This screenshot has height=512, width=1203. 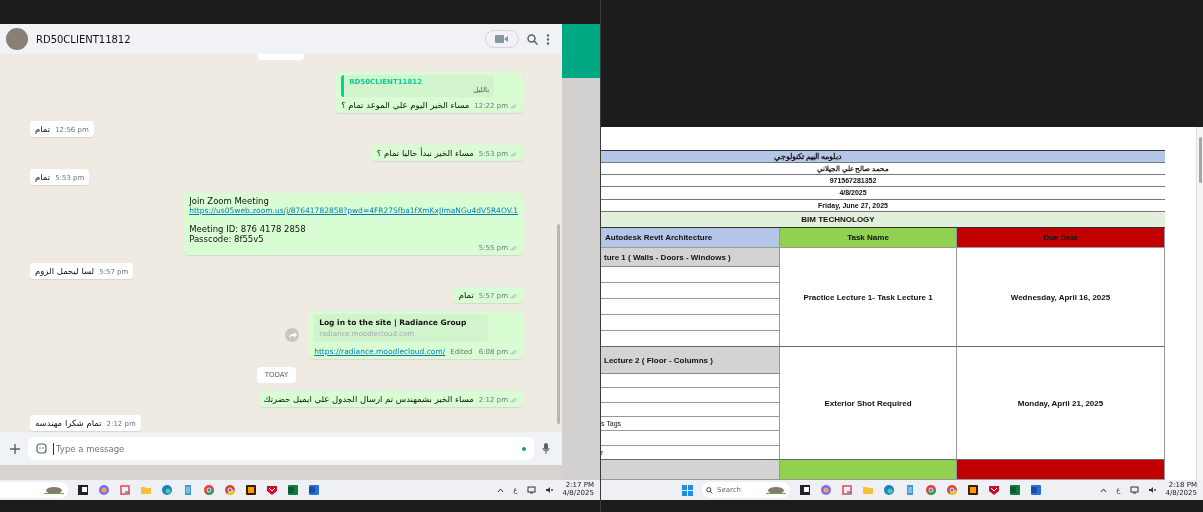 What do you see at coordinates (524, 448) in the screenshot?
I see `status-dot` at bounding box center [524, 448].